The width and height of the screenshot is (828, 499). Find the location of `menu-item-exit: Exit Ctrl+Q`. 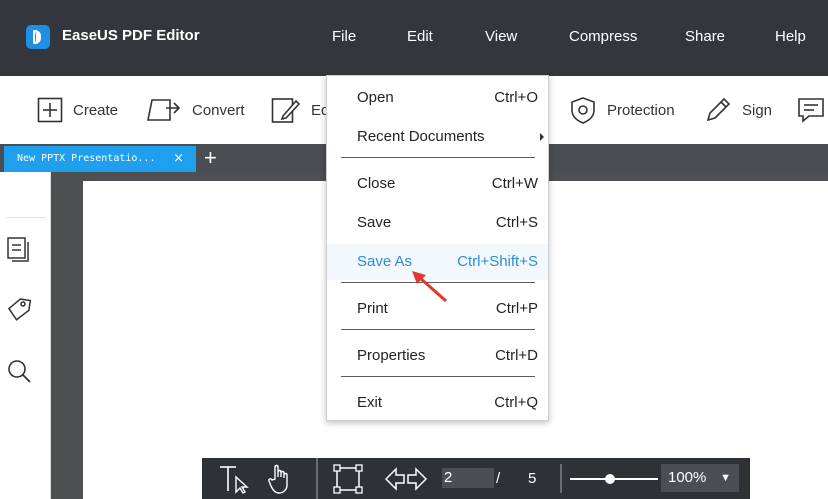

menu-item-exit: Exit Ctrl+Q is located at coordinates (437, 403).